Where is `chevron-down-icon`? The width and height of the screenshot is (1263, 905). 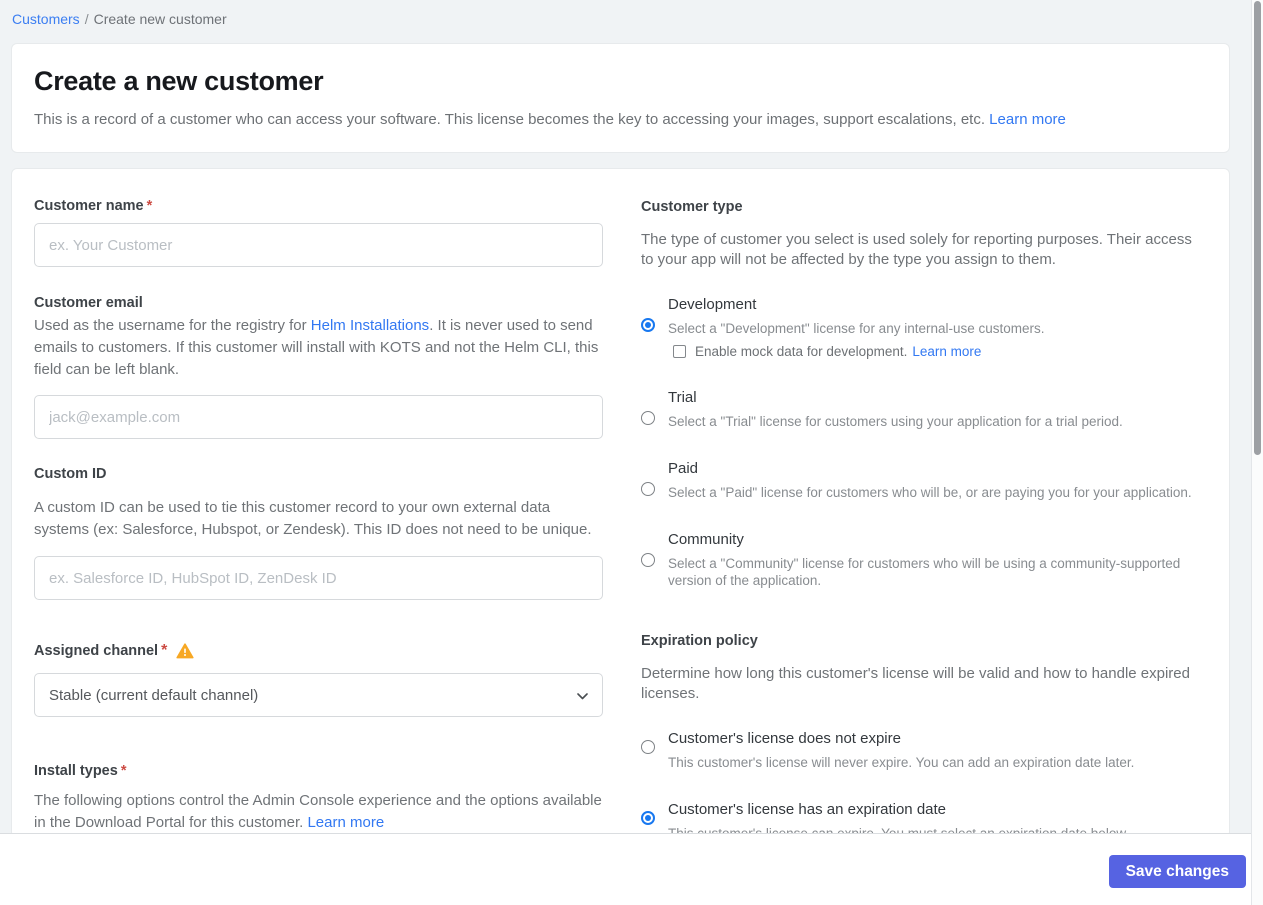 chevron-down-icon is located at coordinates (582, 695).